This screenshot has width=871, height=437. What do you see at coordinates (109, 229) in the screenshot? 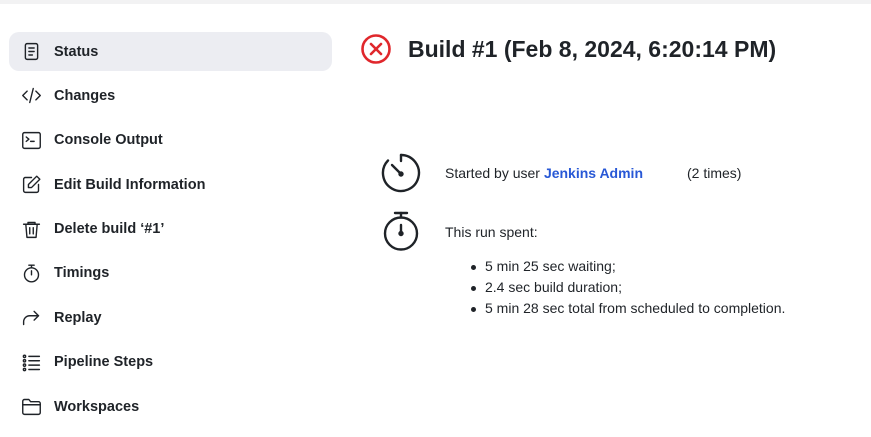
I see `sidebar-item-label: Delete build ‘#1’` at bounding box center [109, 229].